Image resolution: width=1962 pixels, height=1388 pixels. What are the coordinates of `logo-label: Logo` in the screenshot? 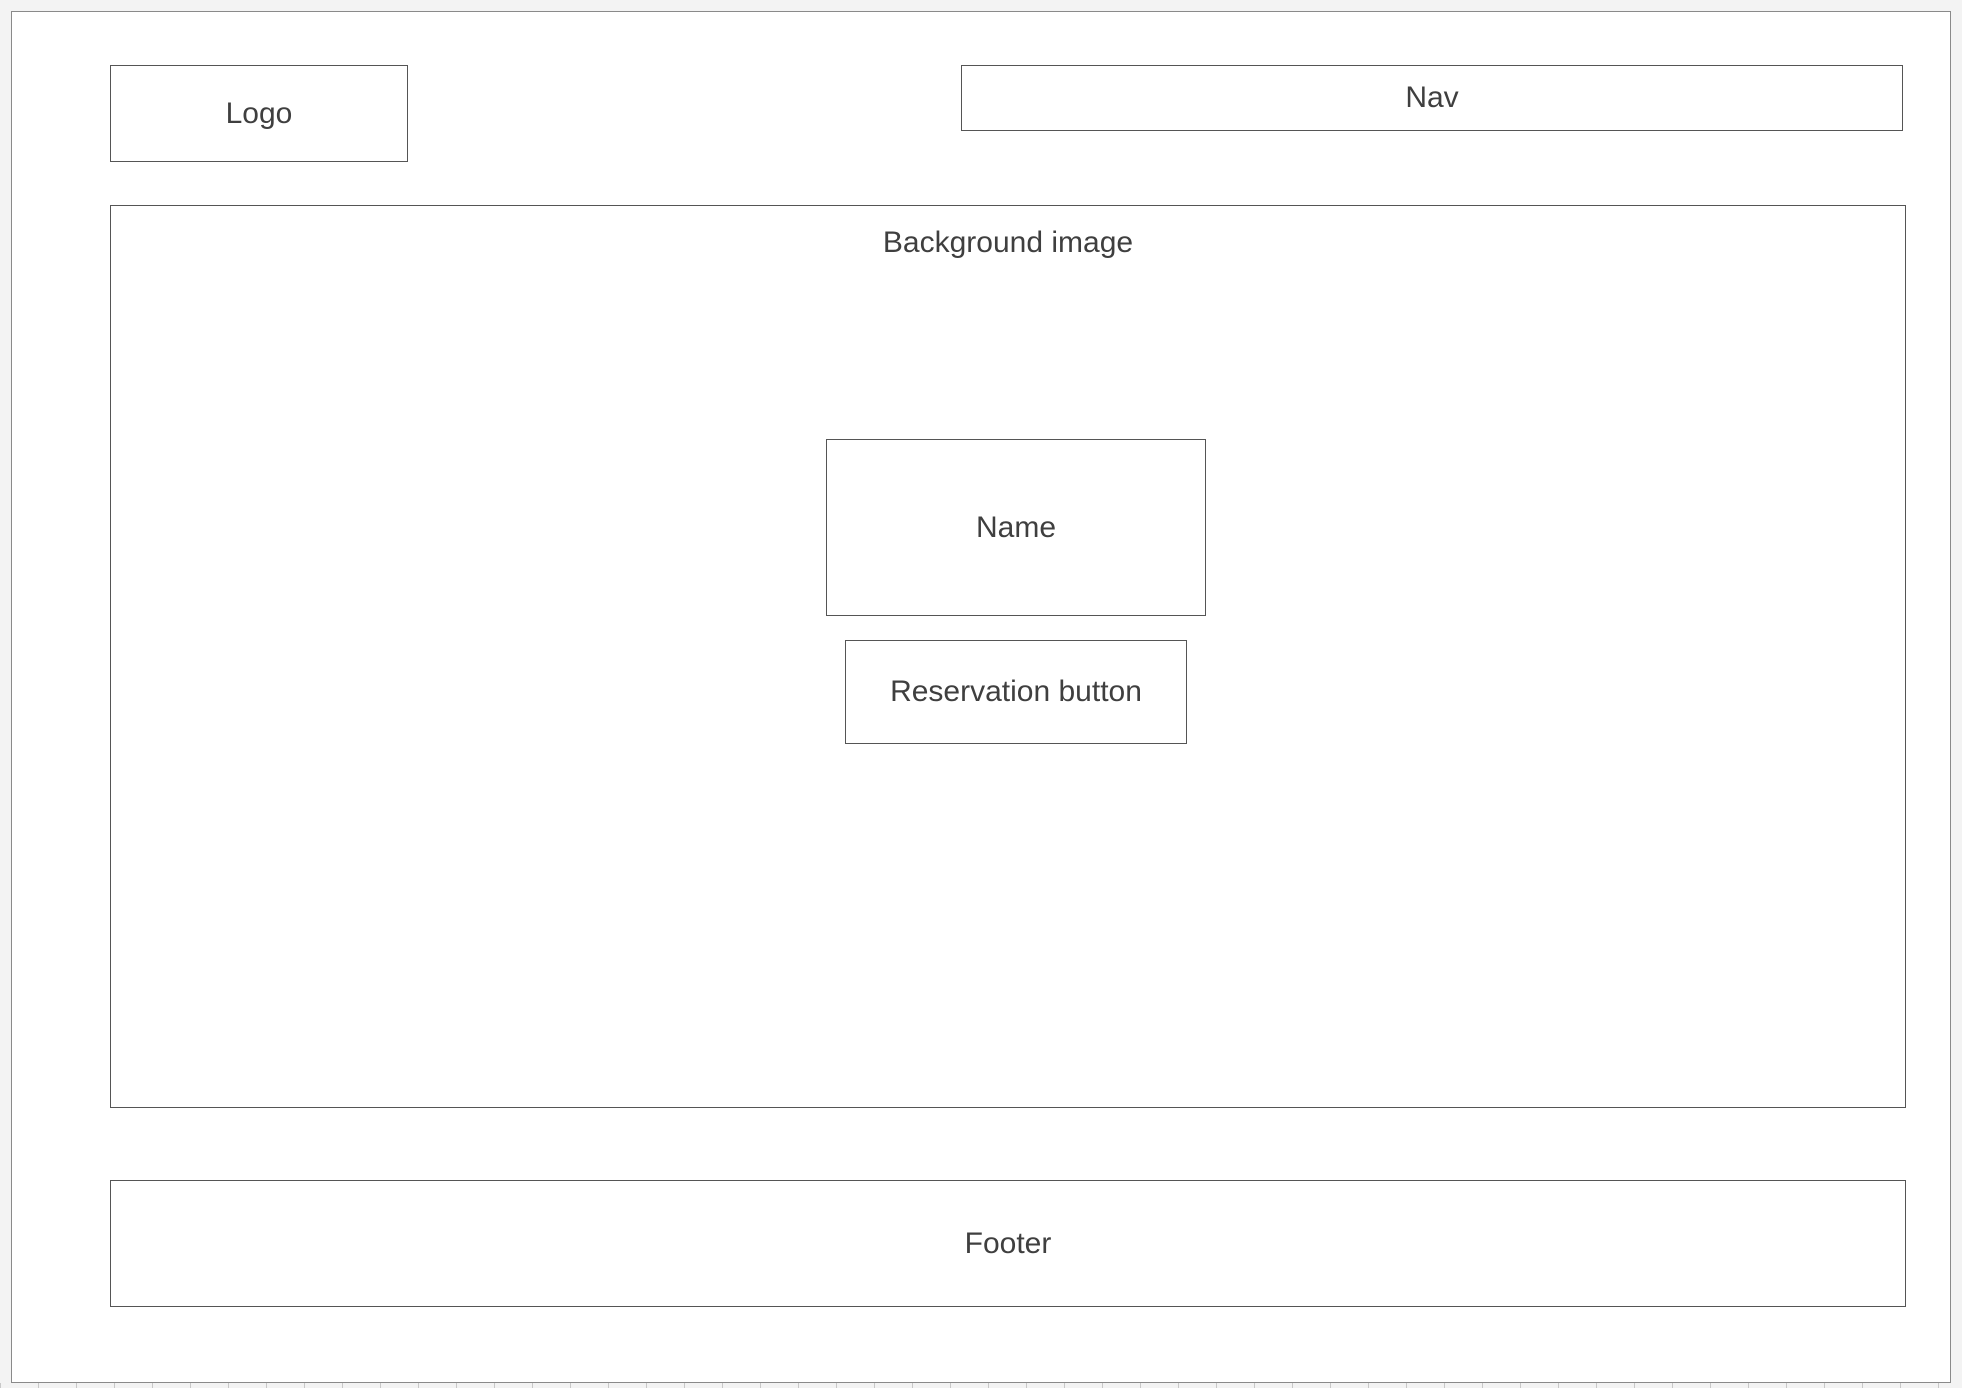 It's located at (259, 113).